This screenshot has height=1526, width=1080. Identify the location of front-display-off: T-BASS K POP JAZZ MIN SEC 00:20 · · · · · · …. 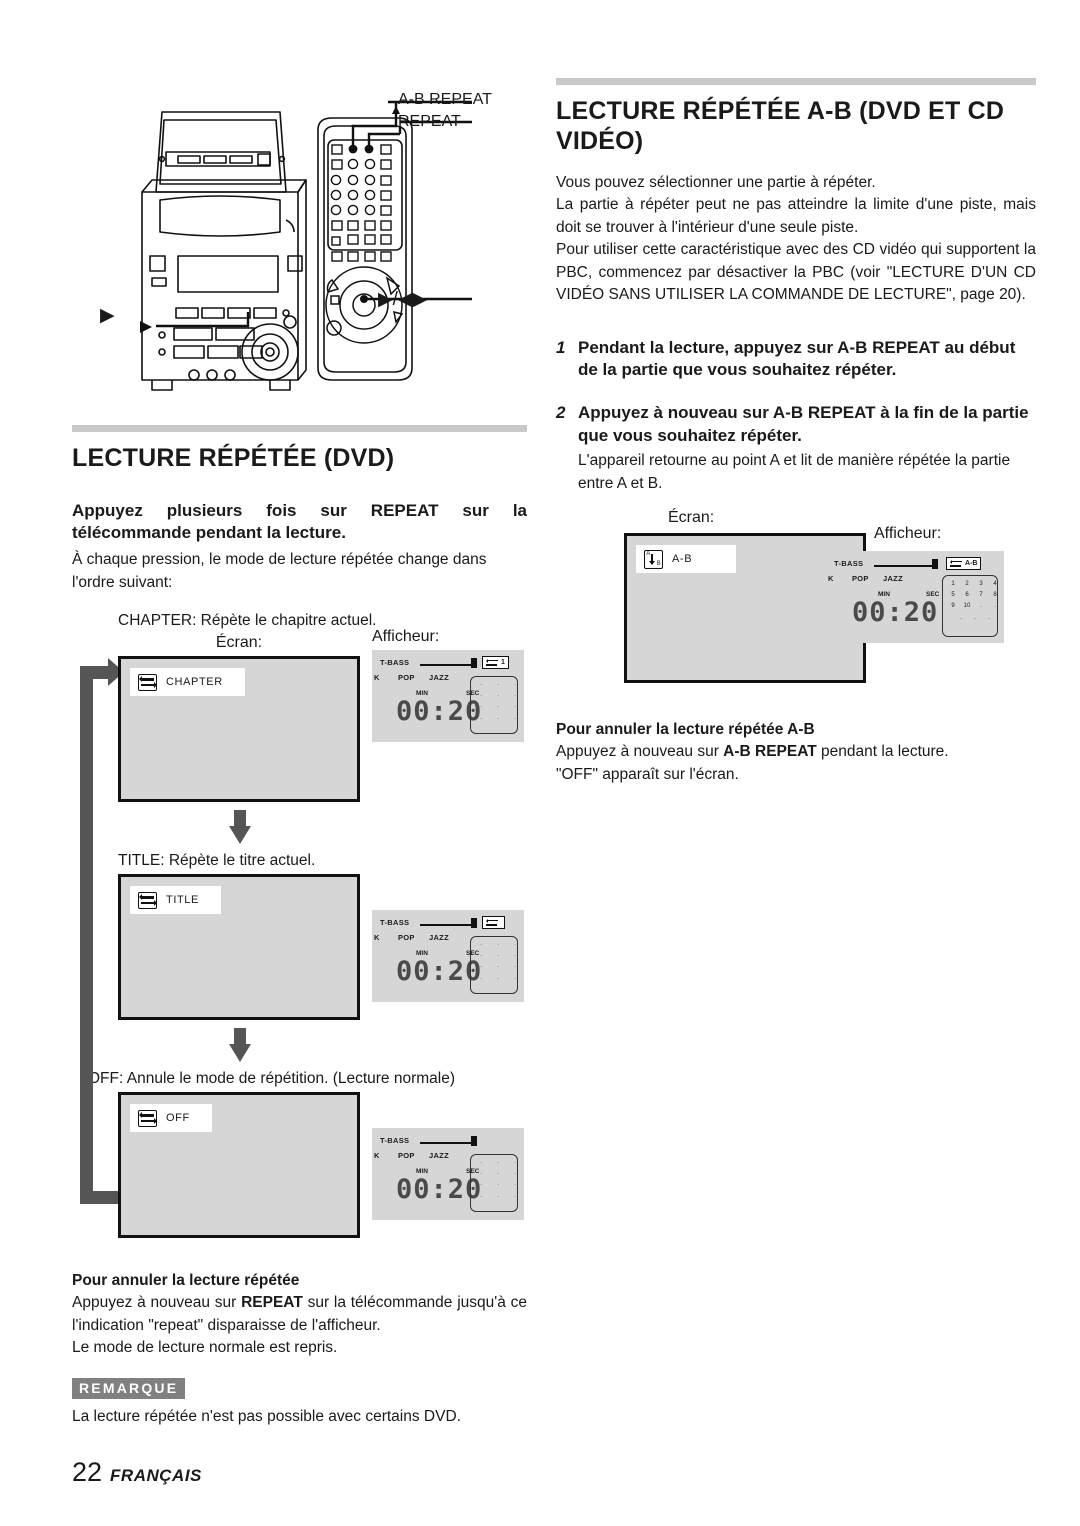
(448, 1174).